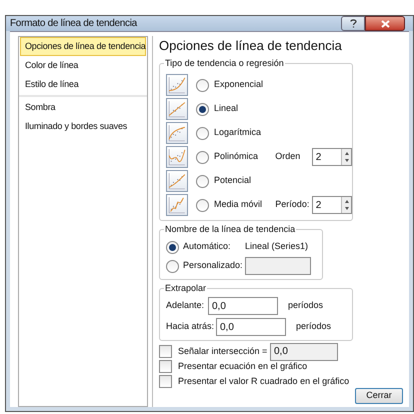 The height and width of the screenshot is (414, 414). Describe the element at coordinates (186, 288) in the screenshot. I see `group-legend: Extrapolar` at that location.